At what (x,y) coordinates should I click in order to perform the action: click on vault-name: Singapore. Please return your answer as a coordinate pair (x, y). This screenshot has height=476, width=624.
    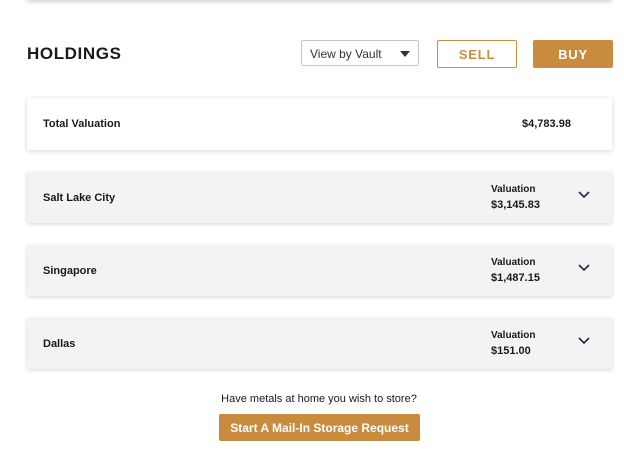
    Looking at the image, I should click on (70, 271).